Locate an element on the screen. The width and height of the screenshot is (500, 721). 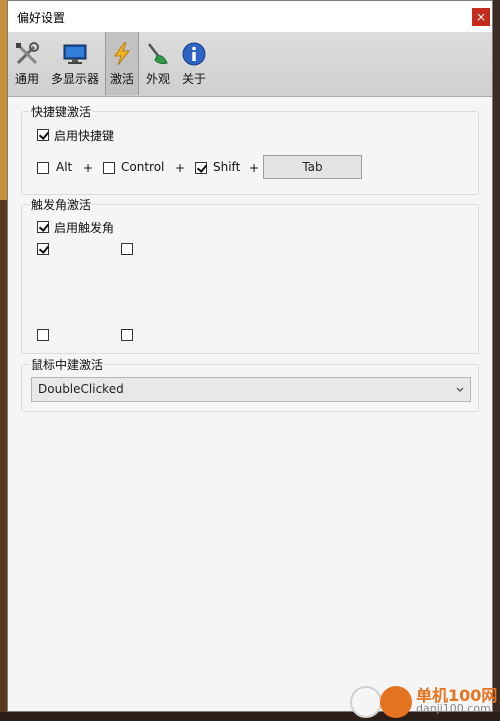
lightning-icon is located at coordinates (122, 54).